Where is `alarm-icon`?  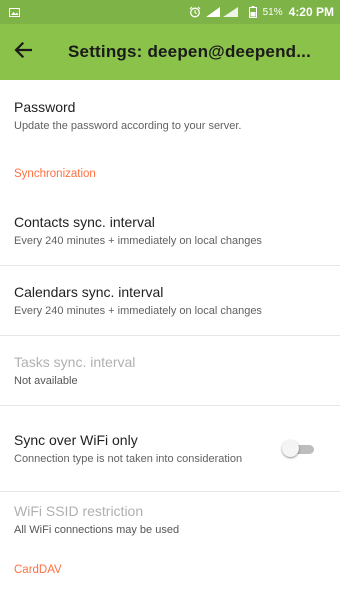
alarm-icon is located at coordinates (195, 12).